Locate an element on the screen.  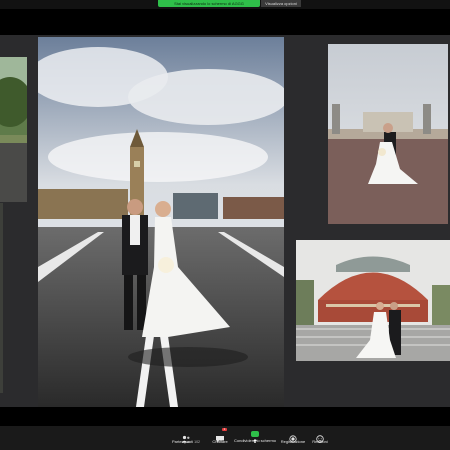
share-screen-icon is located at coordinates (255, 437).